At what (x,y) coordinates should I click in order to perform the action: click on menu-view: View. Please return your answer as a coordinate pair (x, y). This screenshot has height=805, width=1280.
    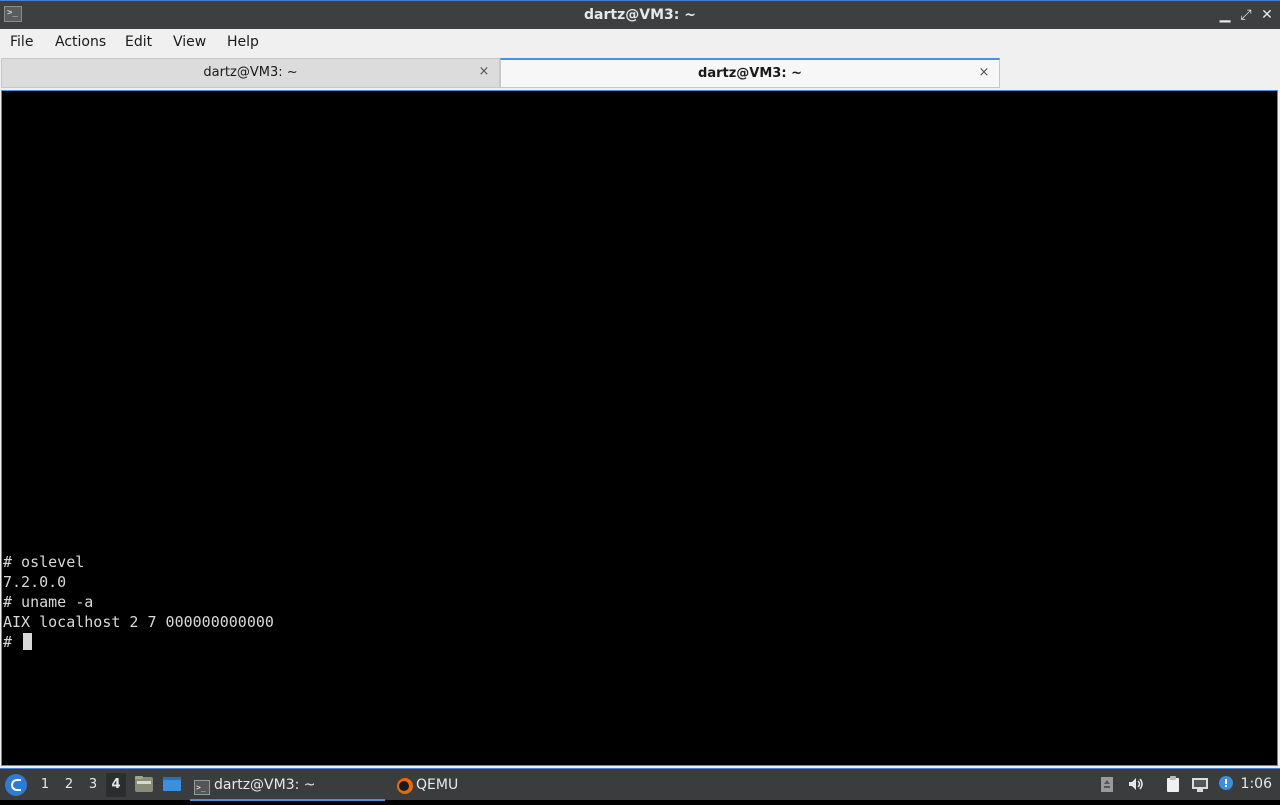
    Looking at the image, I should click on (189, 42).